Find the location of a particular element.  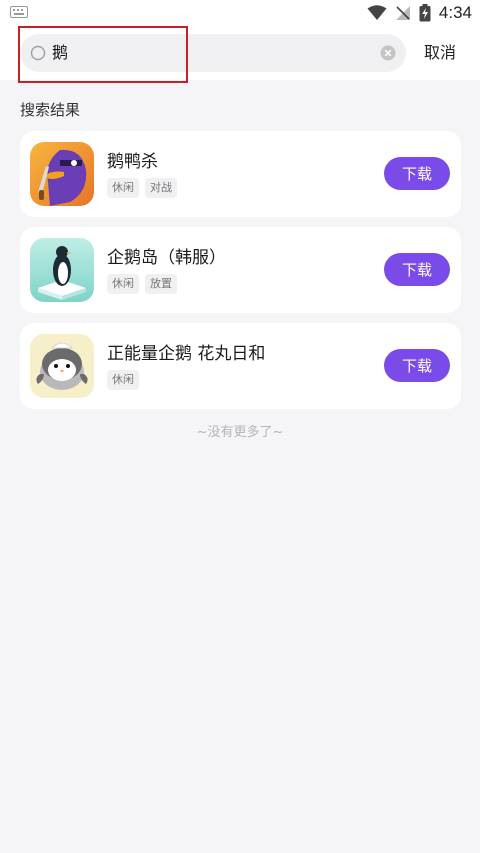

app-name: 企鹅岛（韩服） is located at coordinates (166, 258).